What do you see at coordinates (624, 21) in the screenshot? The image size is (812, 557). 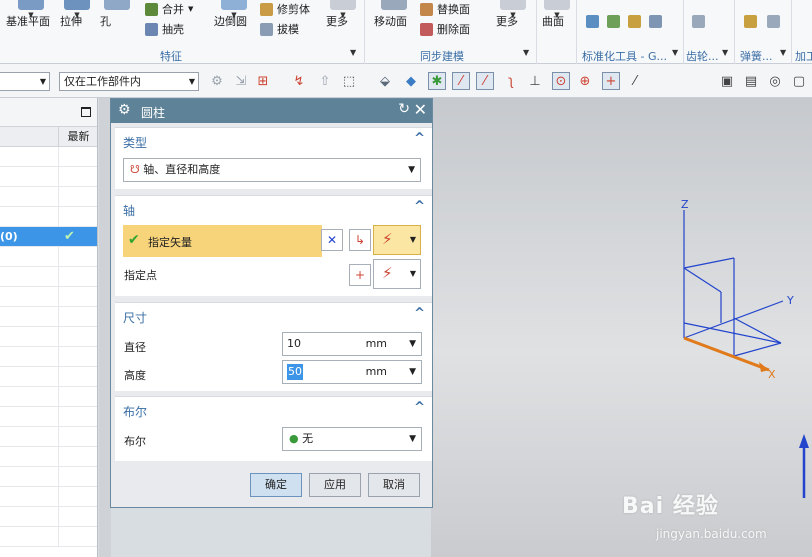 I see `standard-tools-icons` at bounding box center [624, 21].